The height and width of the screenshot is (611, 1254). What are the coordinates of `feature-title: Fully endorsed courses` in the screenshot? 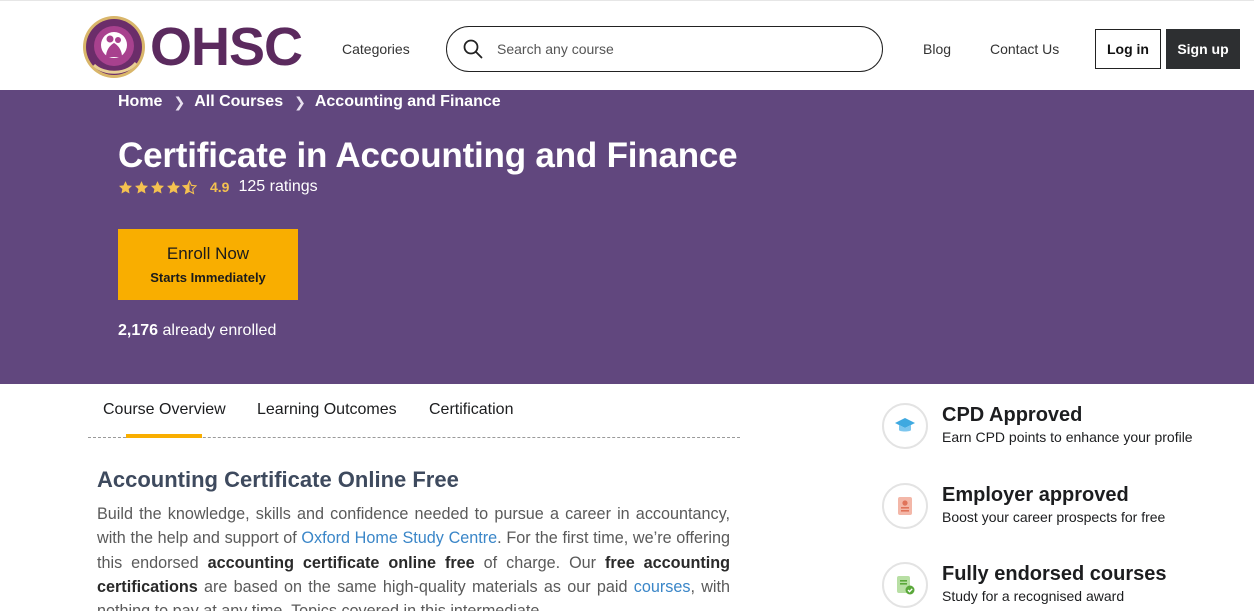 It's located at (1054, 574).